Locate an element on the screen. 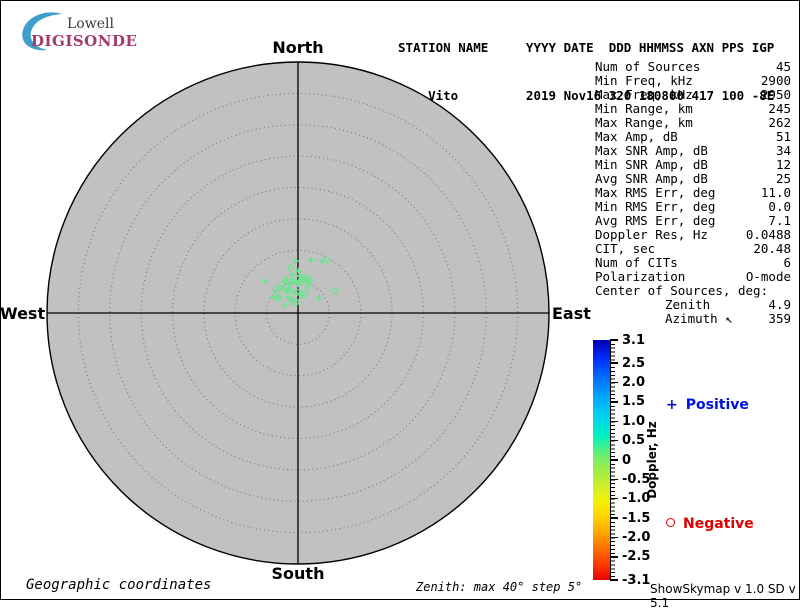  colorbar-tick-label: -3.1 is located at coordinates (636, 580).